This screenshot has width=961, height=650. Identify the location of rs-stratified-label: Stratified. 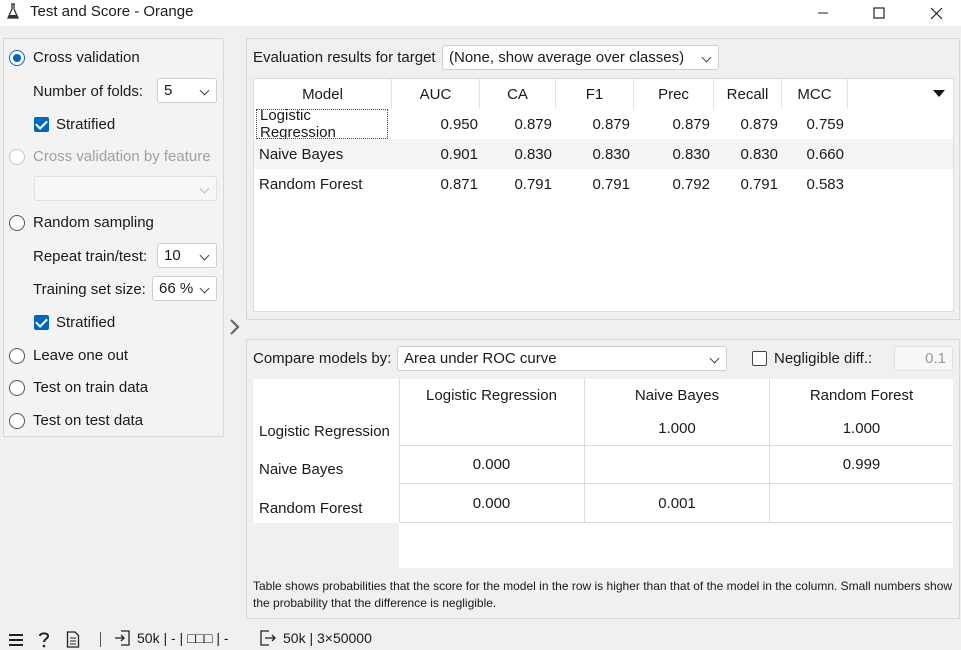
(86, 322).